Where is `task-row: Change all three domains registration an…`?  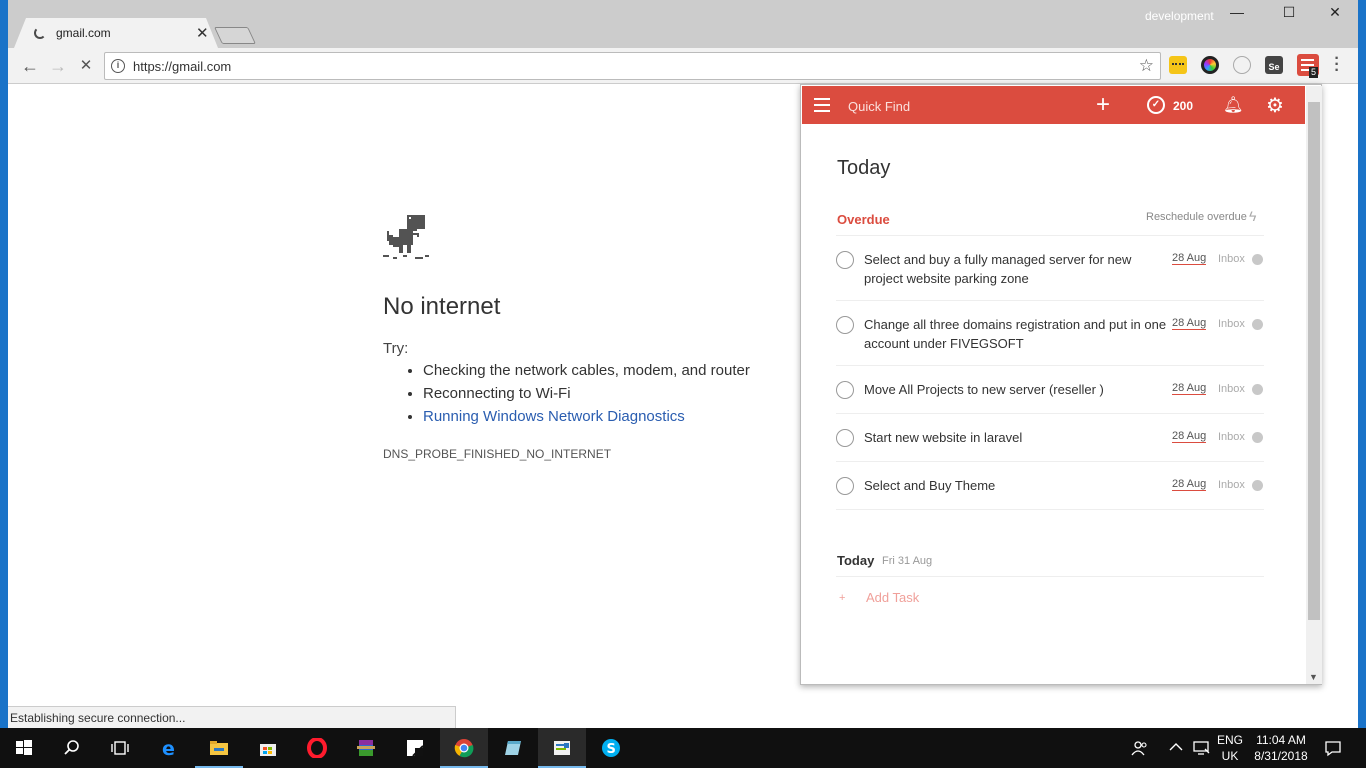
task-row: Change all three domains registration an… is located at coordinates (1050, 340).